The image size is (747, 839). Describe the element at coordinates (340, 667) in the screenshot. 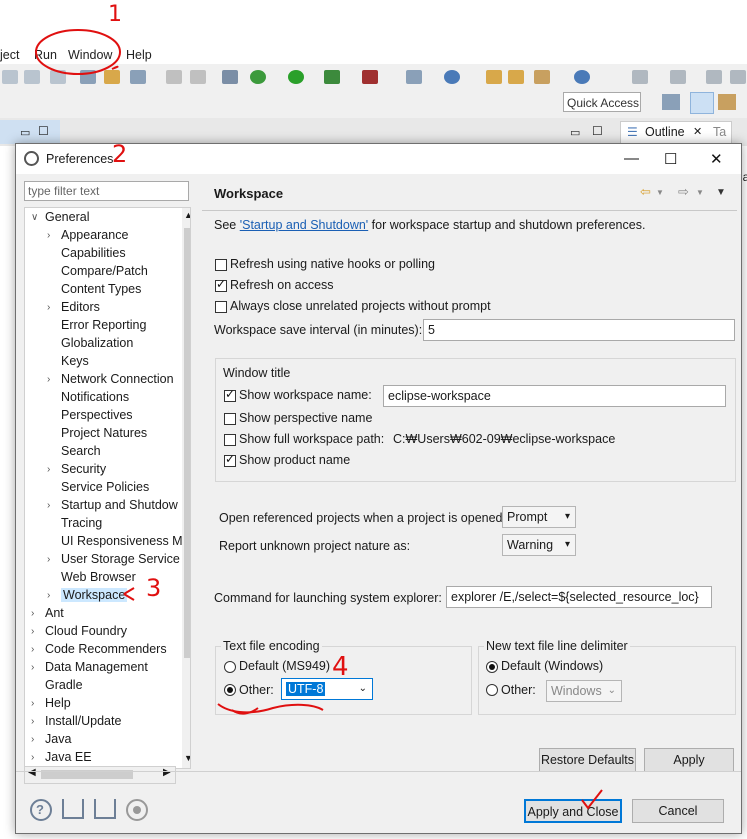

I see `annotation-number-4: 4` at that location.